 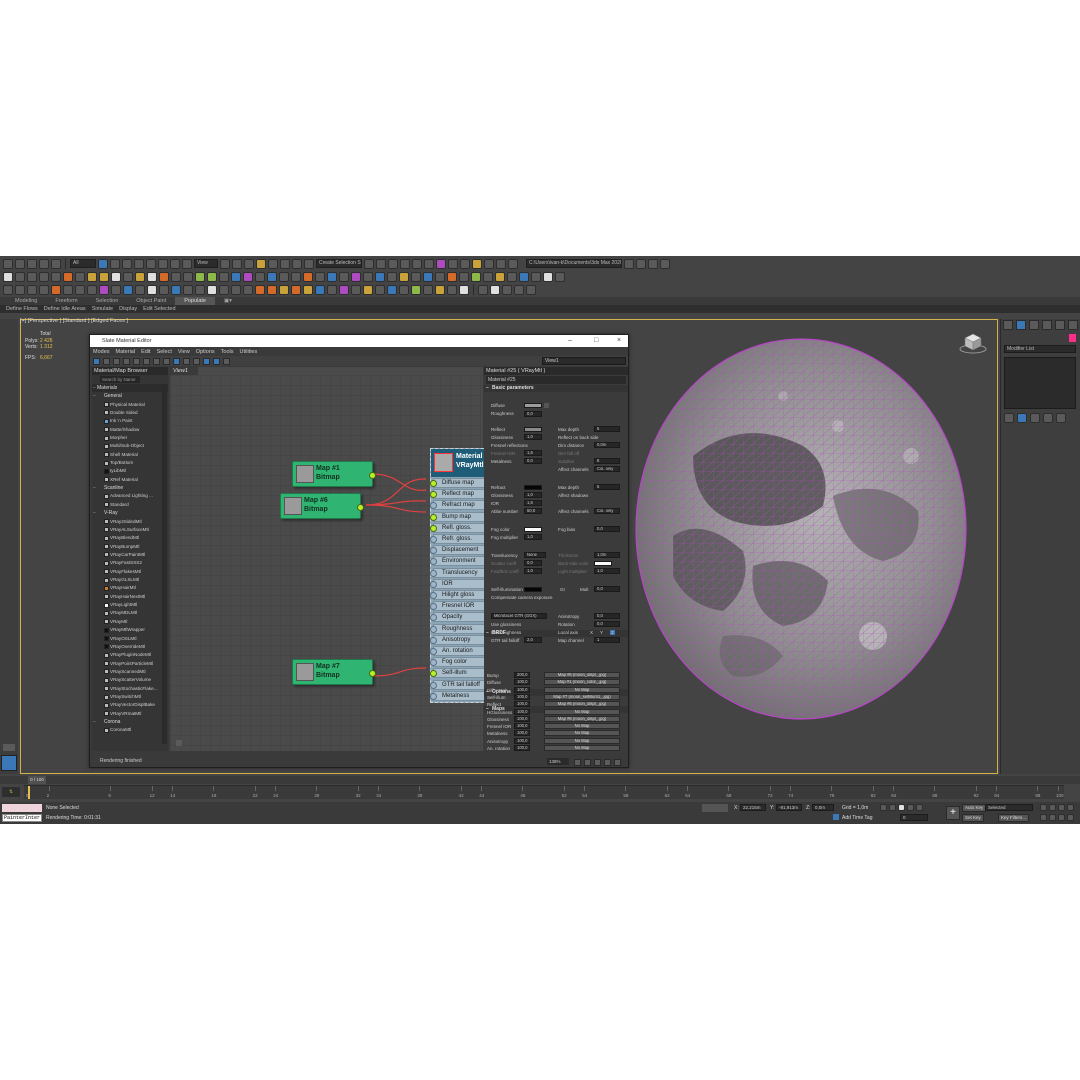 What do you see at coordinates (130, 547) in the screenshot?
I see `browser-item: VRayBumpMtl` at bounding box center [130, 547].